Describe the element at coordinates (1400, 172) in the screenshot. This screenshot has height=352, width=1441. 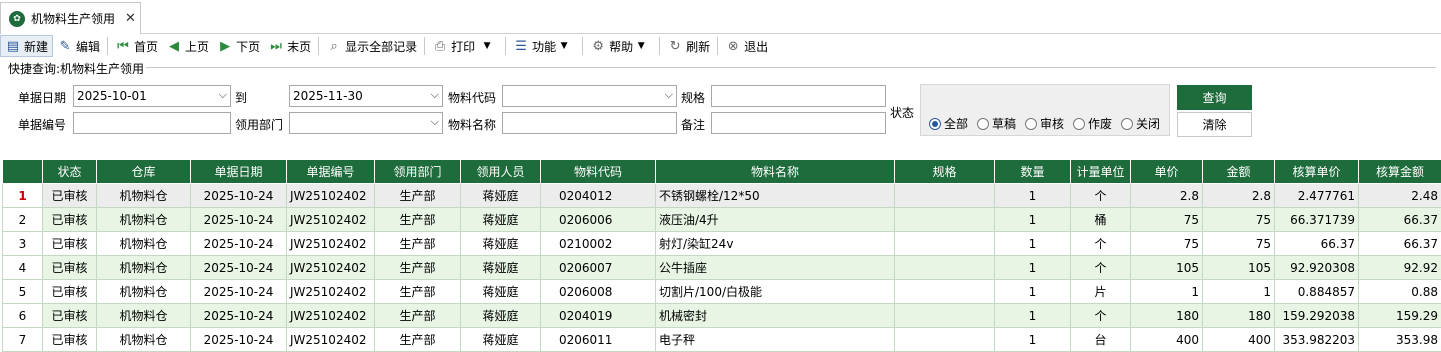
I see `column-header: 核算金额` at that location.